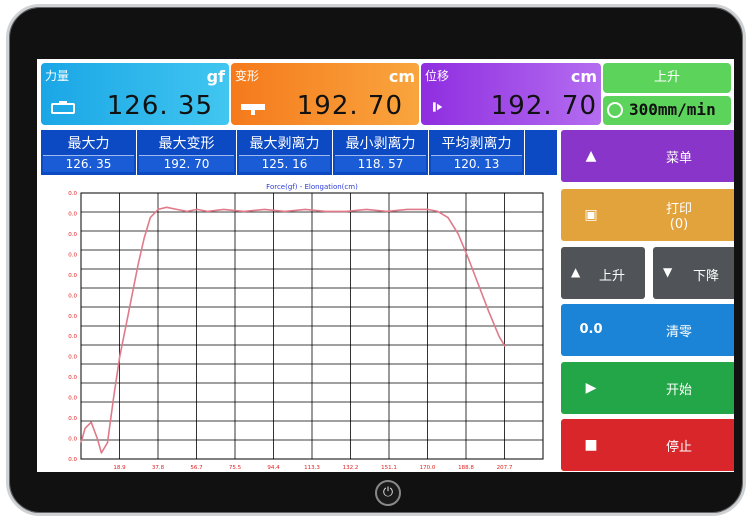 This screenshot has width=752, height=521. What do you see at coordinates (312, 468) in the screenshot?
I see `x-tick-label: 113.3` at bounding box center [312, 468].